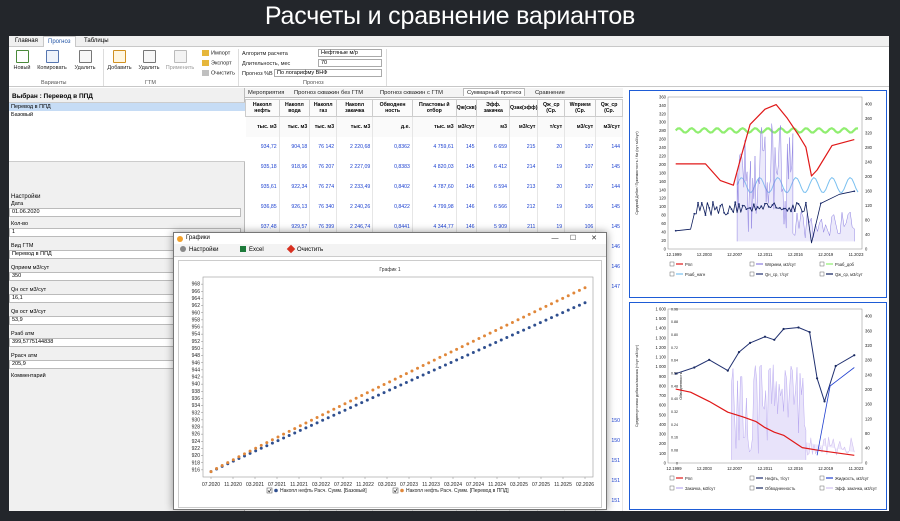 The height and width of the screenshot is (521, 900). What do you see at coordinates (52, 60) in the screenshot?
I see `copy-variant-button: Копировать` at bounding box center [52, 60].